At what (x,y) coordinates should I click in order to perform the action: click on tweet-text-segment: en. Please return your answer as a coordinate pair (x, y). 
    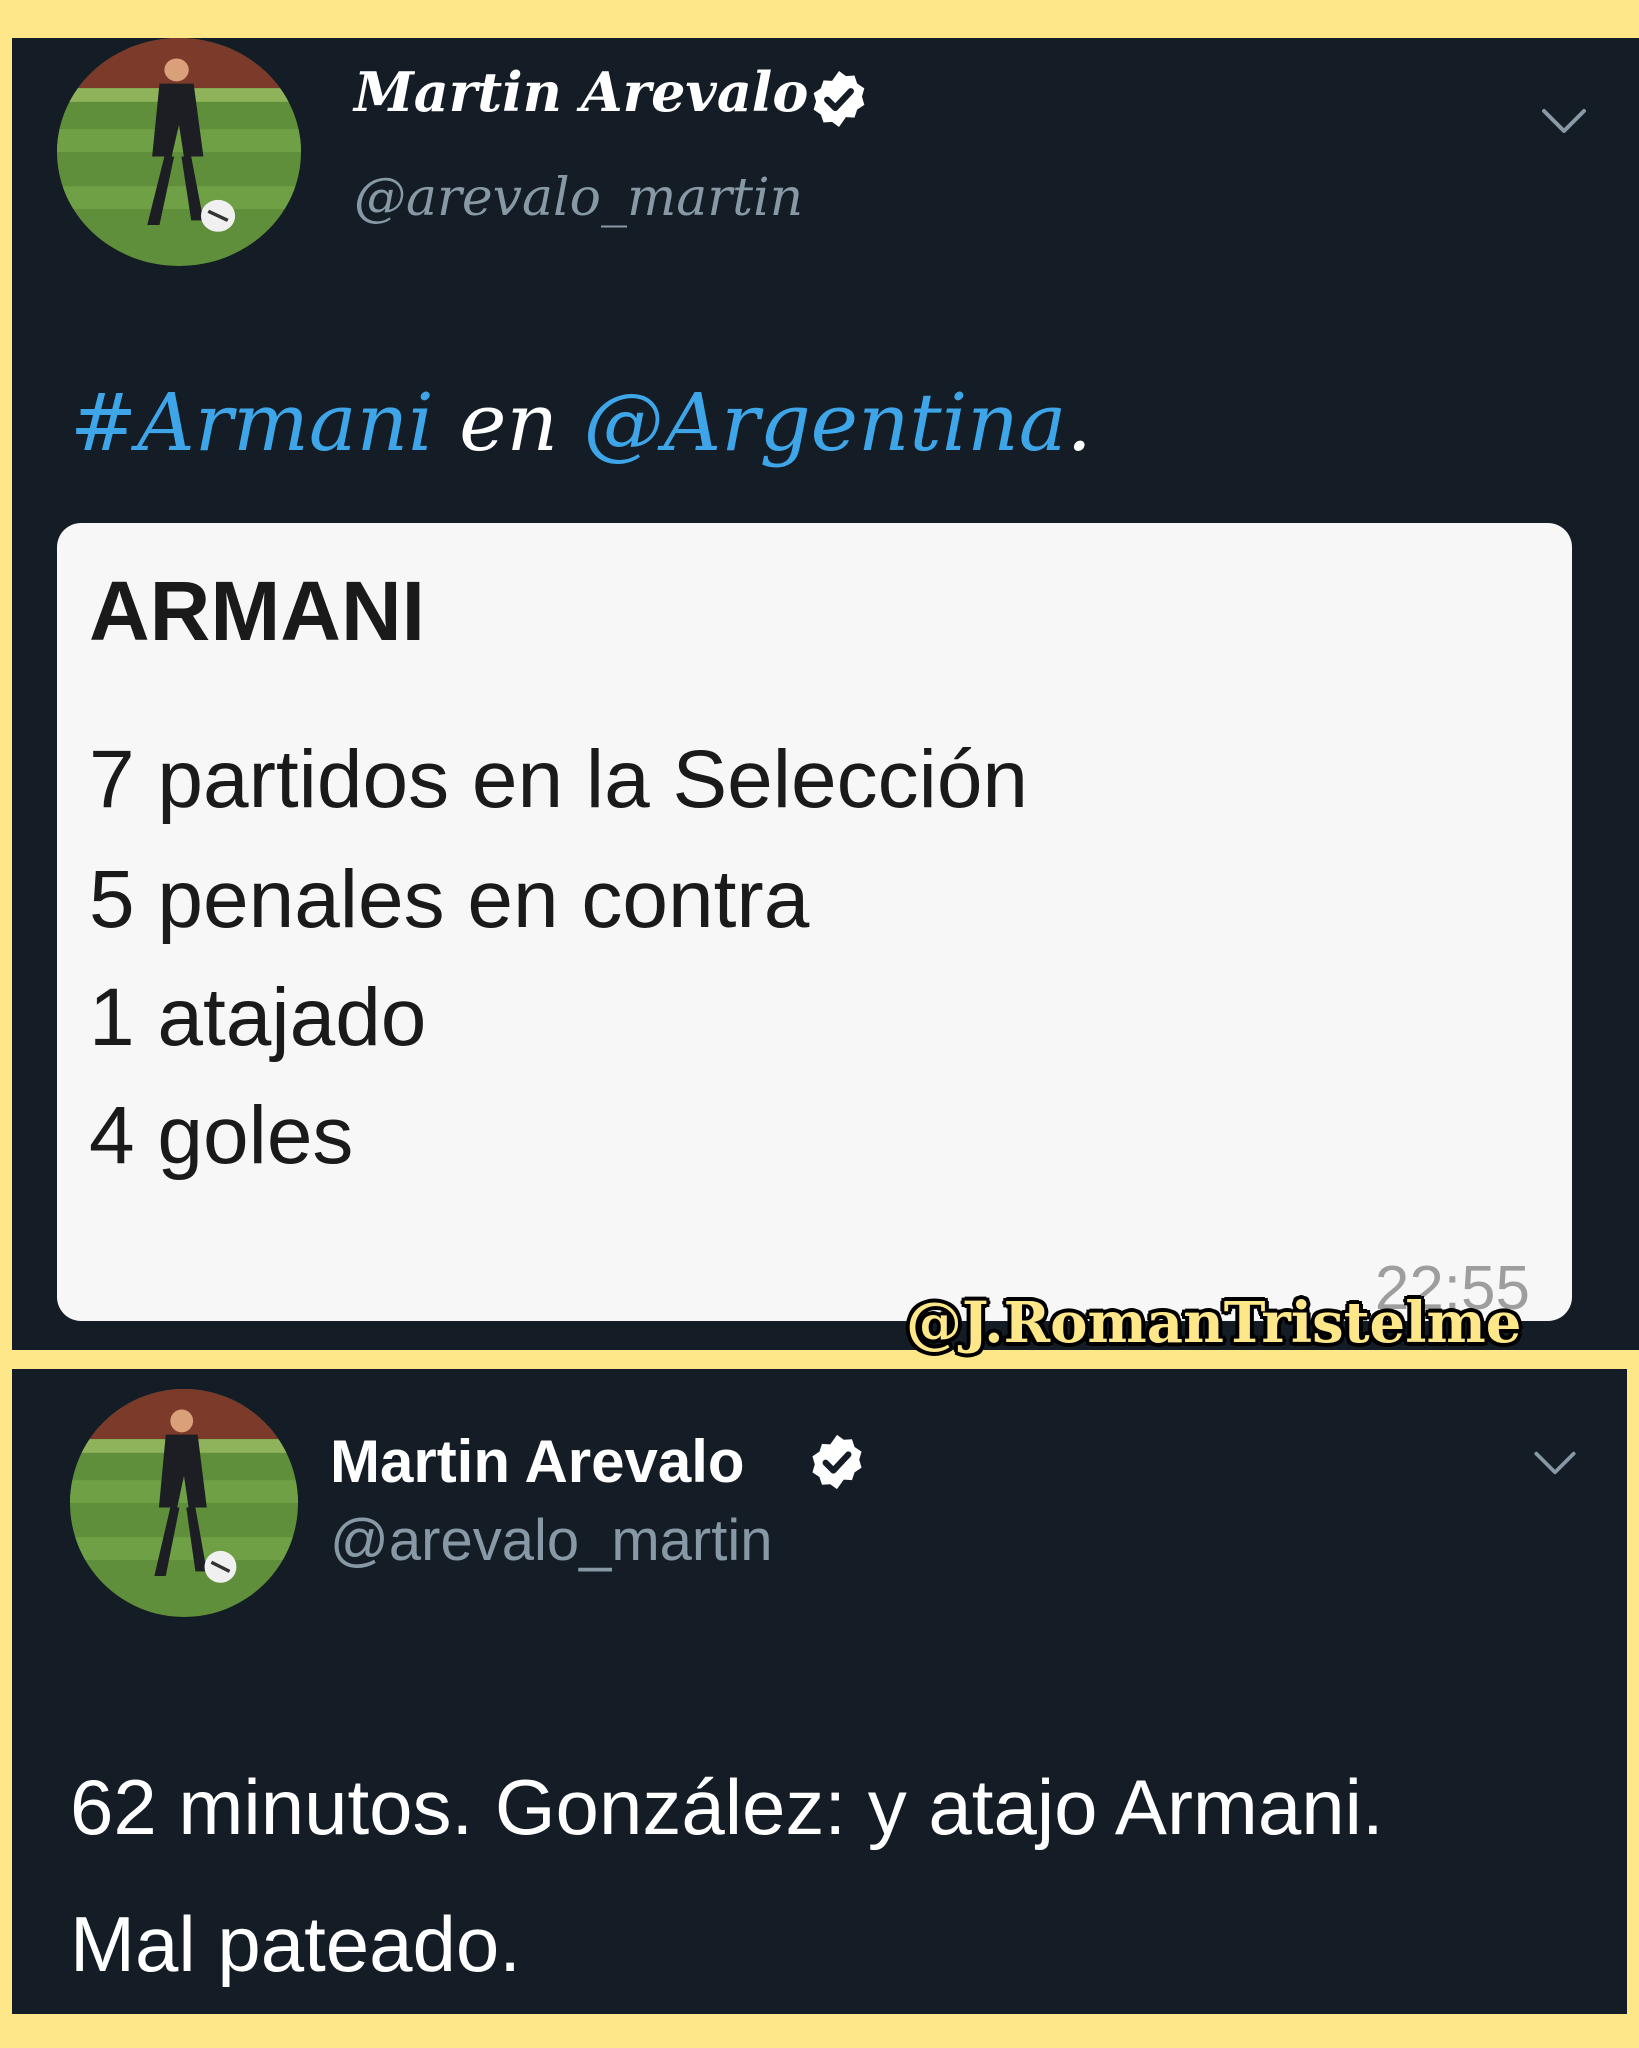
    Looking at the image, I should click on (508, 422).